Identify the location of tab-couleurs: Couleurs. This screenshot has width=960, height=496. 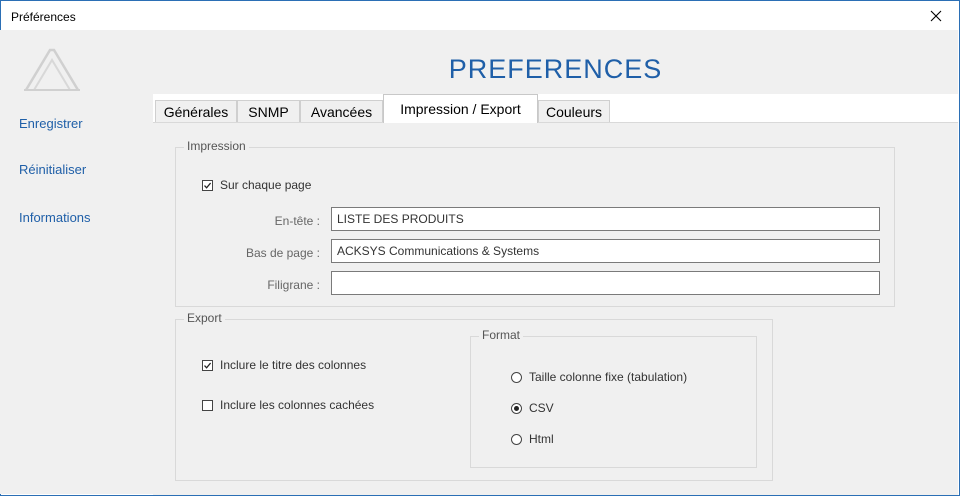
(574, 111).